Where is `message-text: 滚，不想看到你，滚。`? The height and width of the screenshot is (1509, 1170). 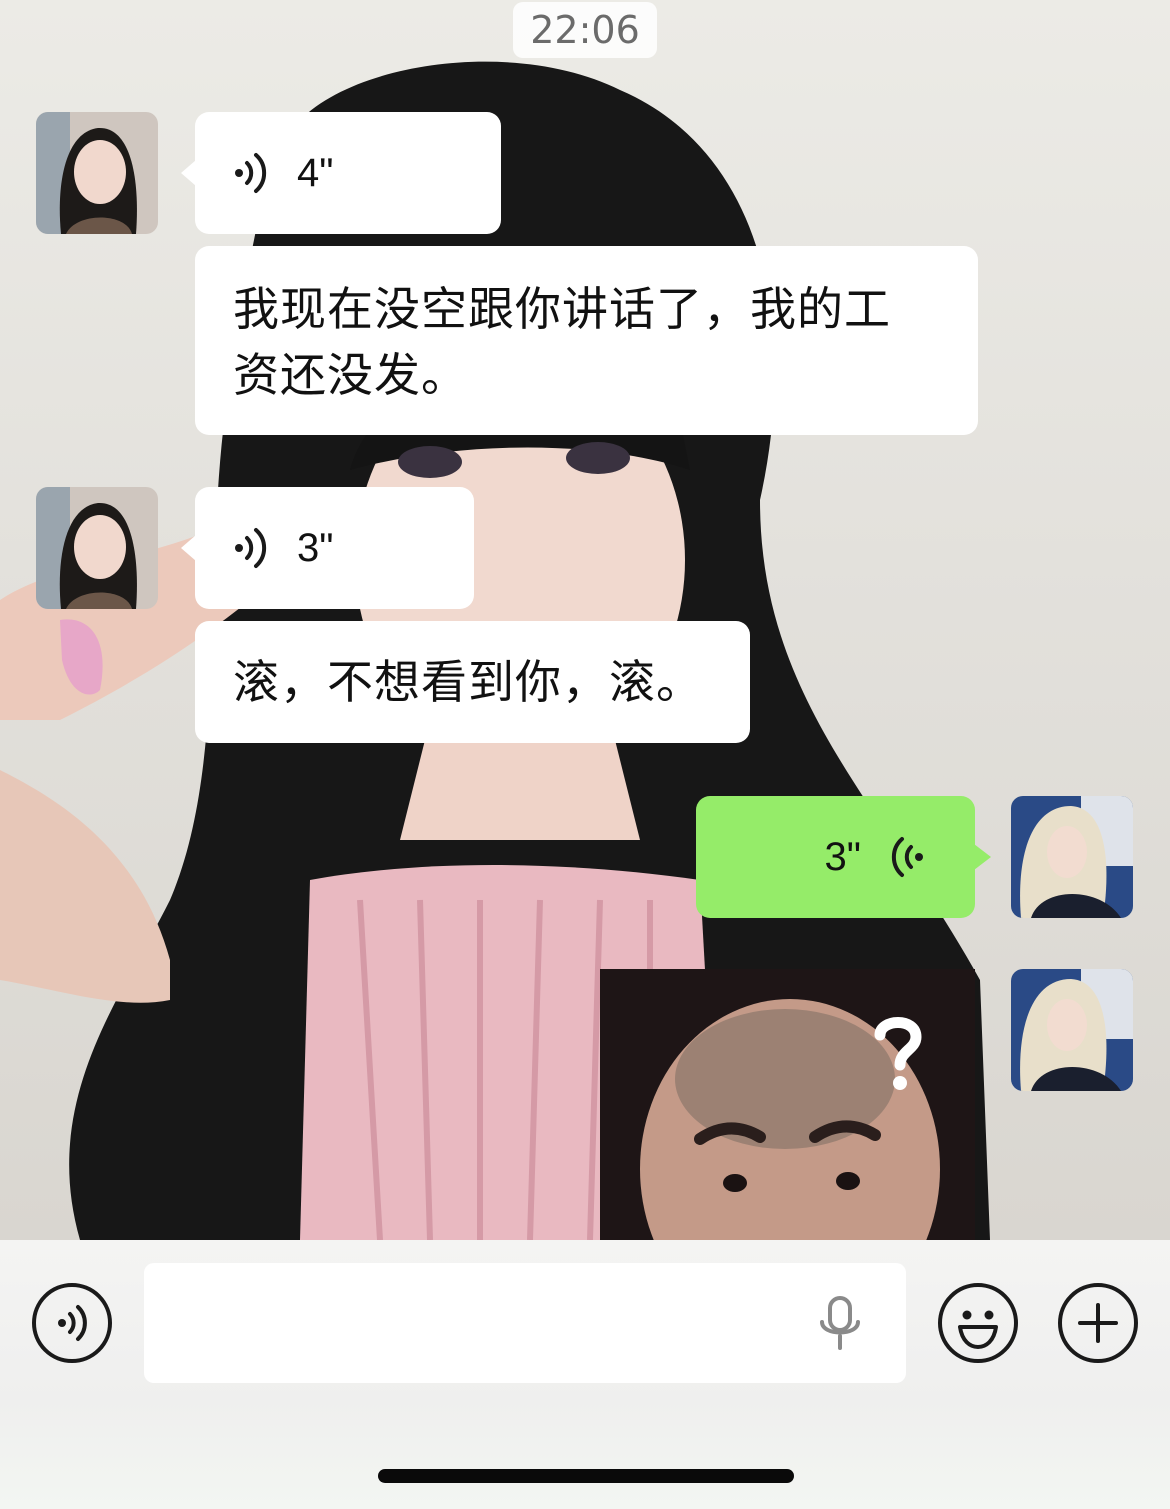
message-text: 滚，不想看到你，滚。 is located at coordinates (472, 668).